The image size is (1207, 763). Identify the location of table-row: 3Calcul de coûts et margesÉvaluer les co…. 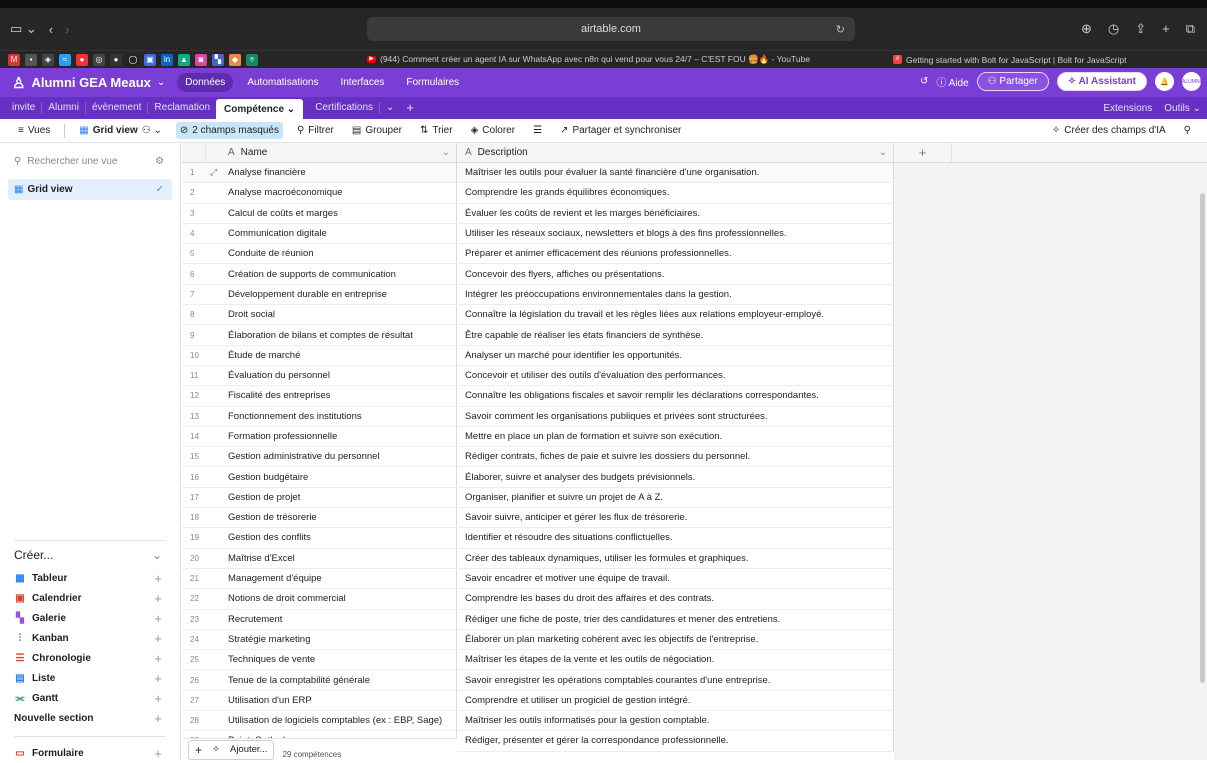
(538, 214).